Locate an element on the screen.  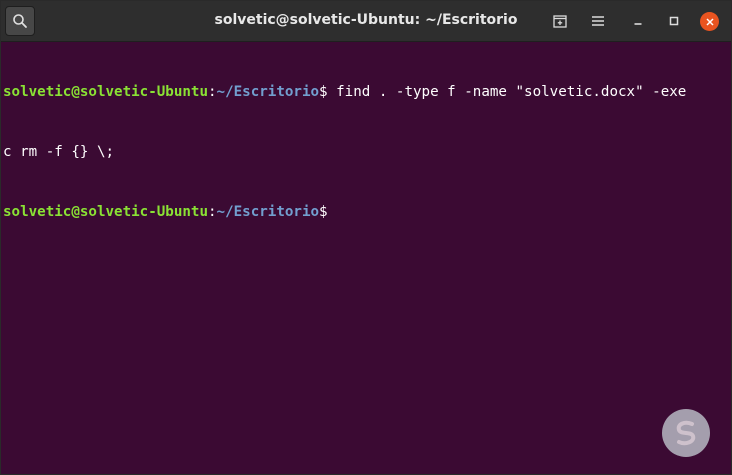
maximize-button is located at coordinates (674, 21).